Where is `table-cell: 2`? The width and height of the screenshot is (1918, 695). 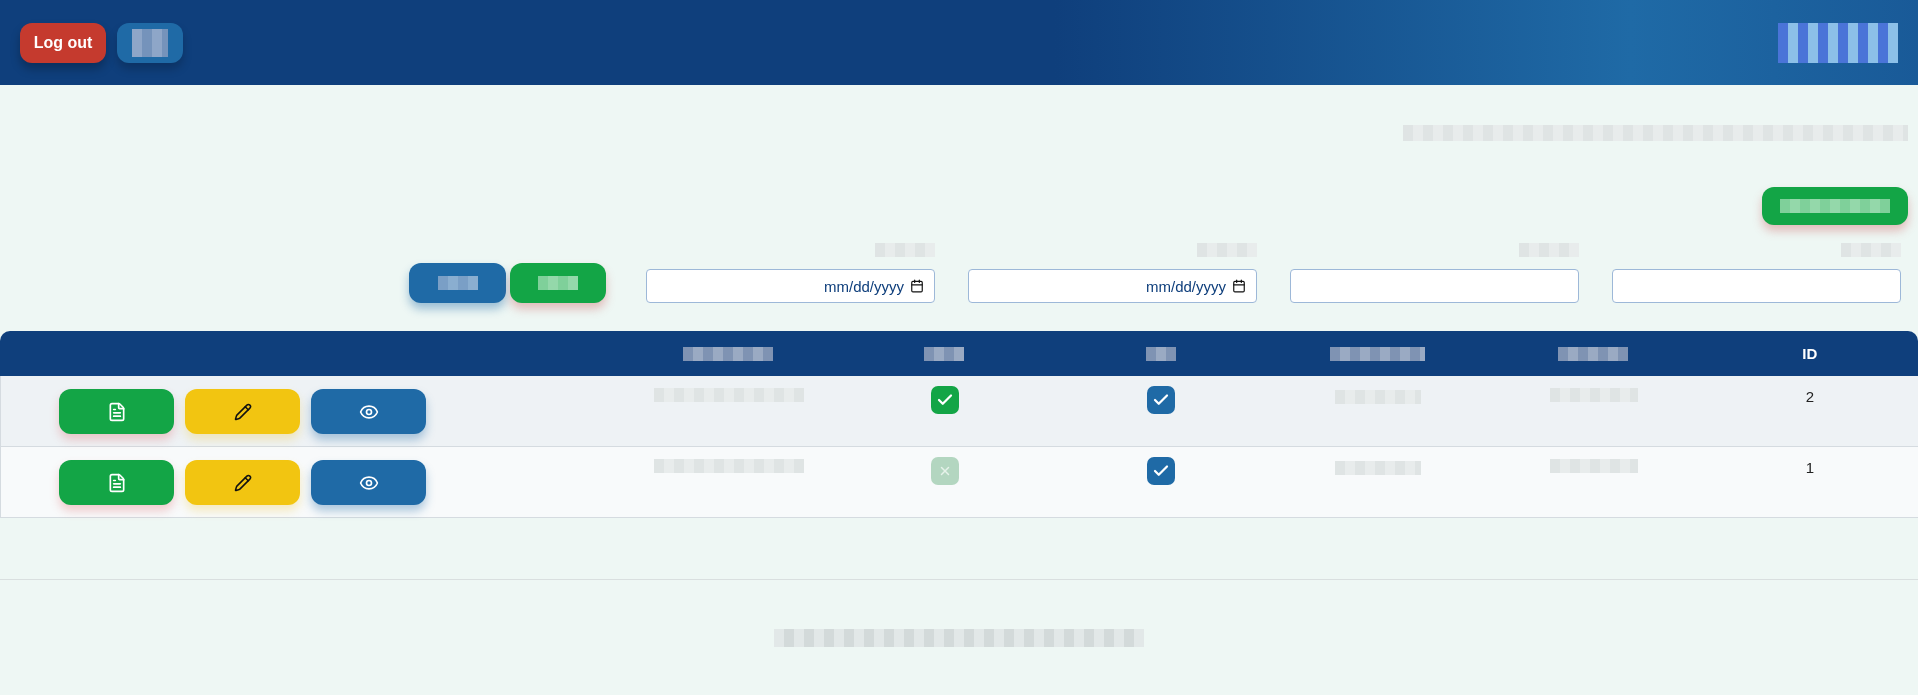
table-cell: 2 is located at coordinates (1810, 396).